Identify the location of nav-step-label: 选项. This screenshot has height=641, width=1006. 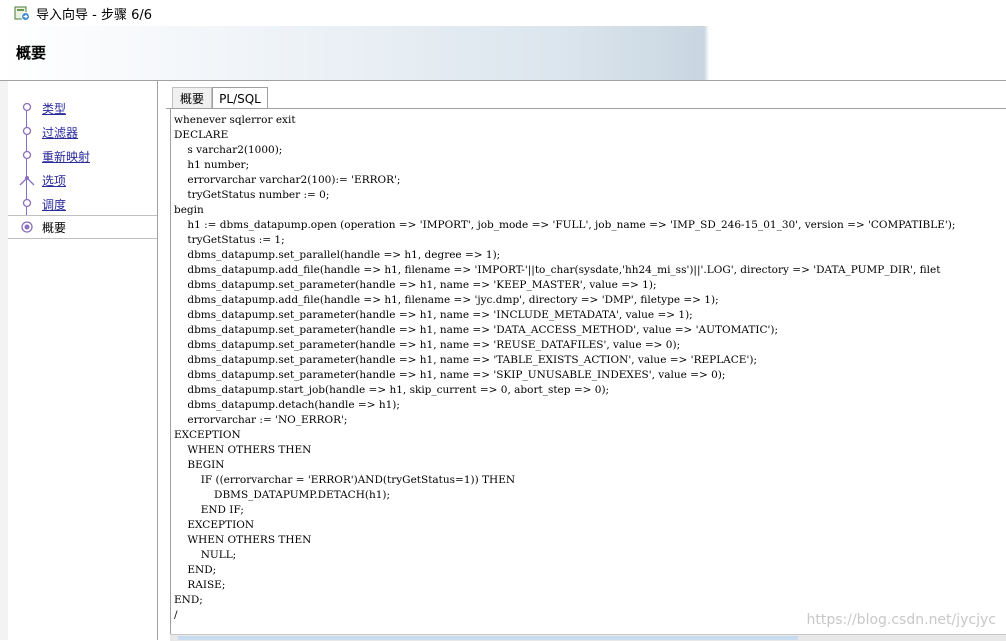
(54, 180).